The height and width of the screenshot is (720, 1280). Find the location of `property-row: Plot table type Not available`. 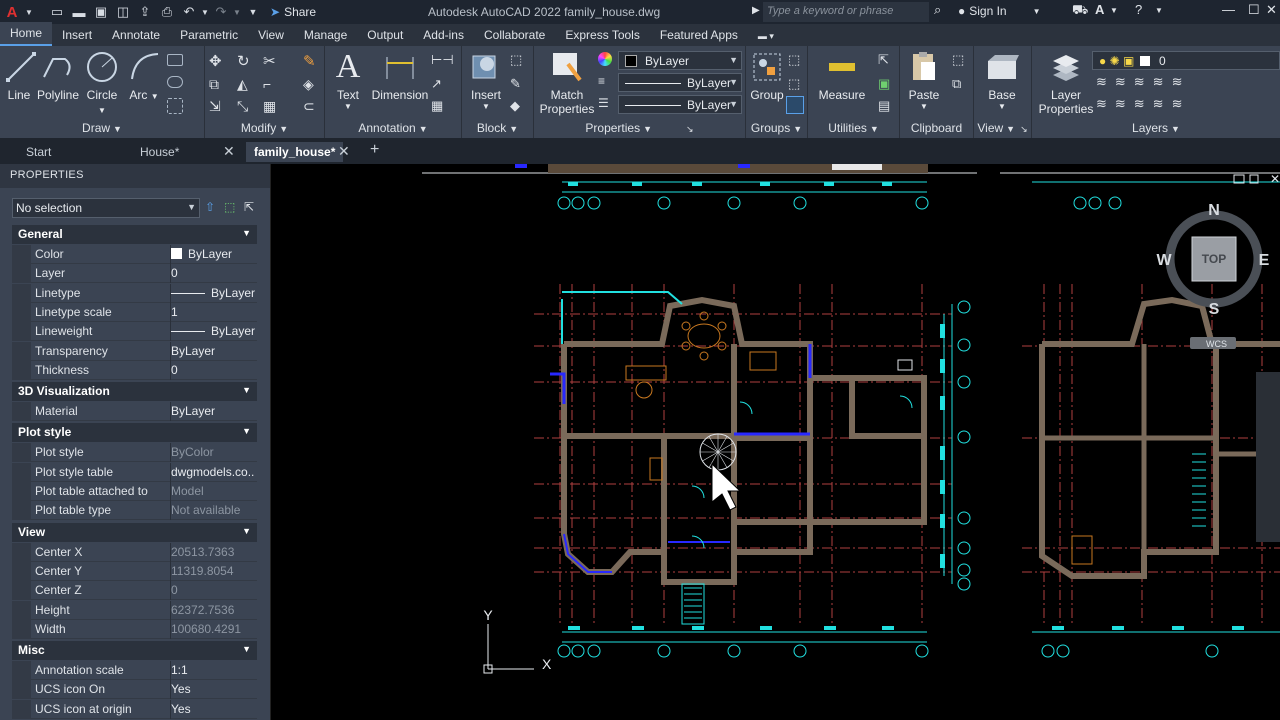

property-row: Plot table type Not available is located at coordinates (134, 511).